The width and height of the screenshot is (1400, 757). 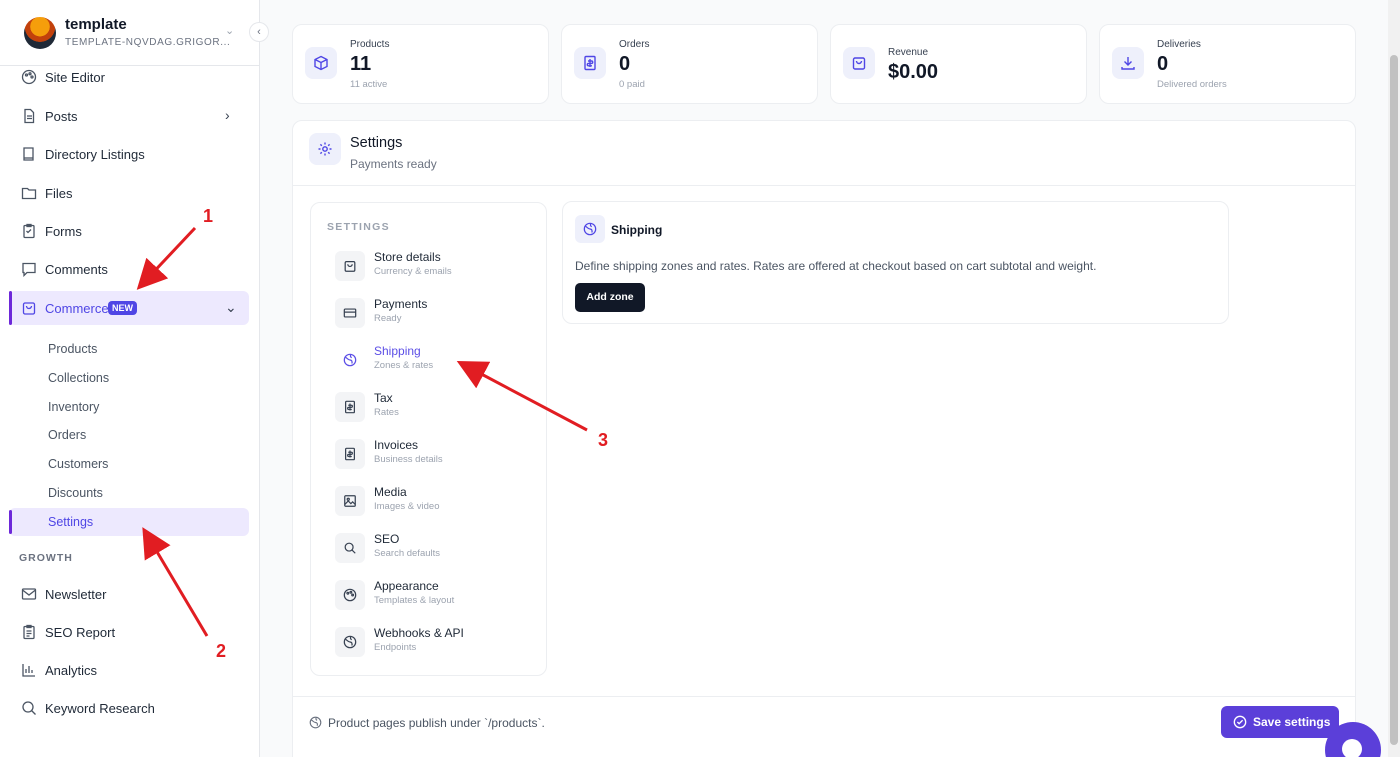 I want to click on save-settings-button: Save settings, so click(x=1280, y=722).